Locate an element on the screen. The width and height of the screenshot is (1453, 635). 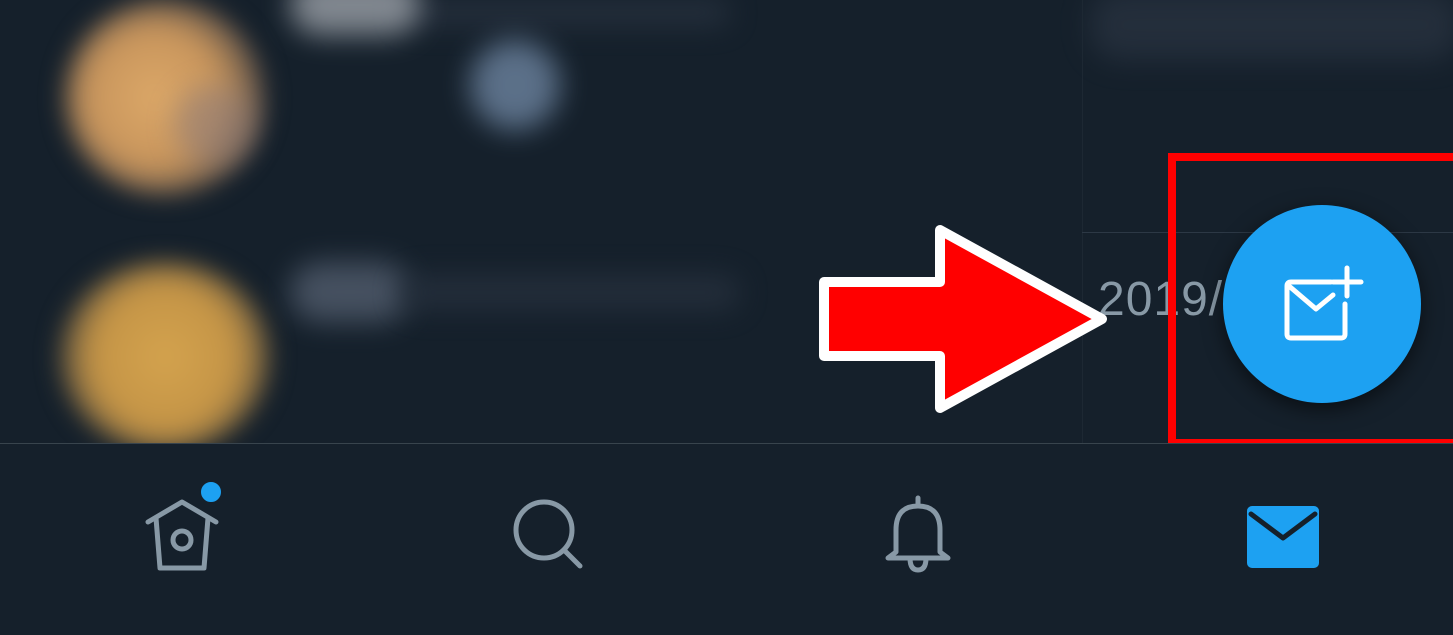
notification-dot is located at coordinates (211, 492).